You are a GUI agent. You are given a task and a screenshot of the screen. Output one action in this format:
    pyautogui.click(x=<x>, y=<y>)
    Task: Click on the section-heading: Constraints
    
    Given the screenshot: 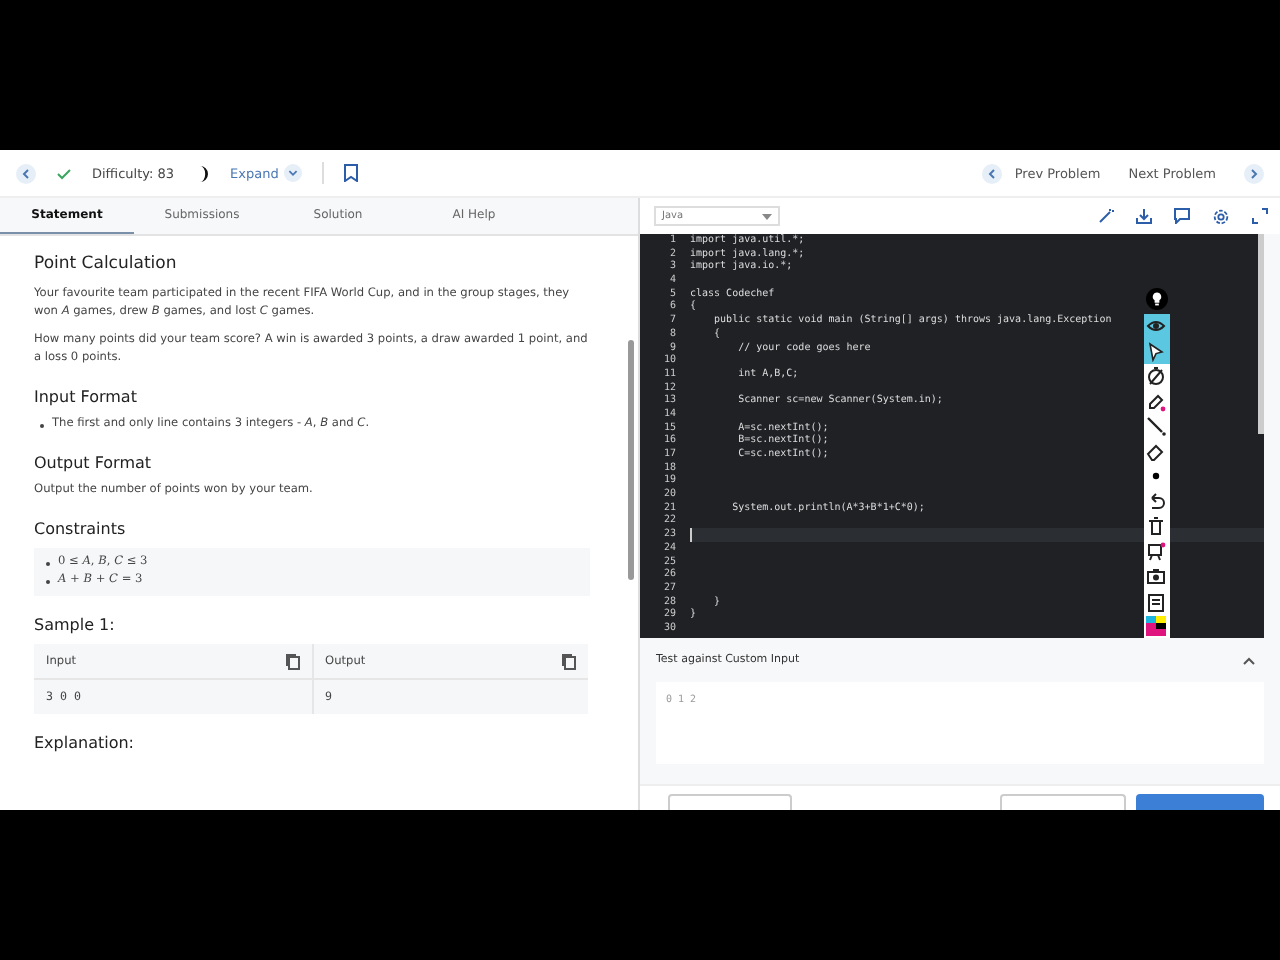 What is the action you would take?
    pyautogui.click(x=81, y=529)
    